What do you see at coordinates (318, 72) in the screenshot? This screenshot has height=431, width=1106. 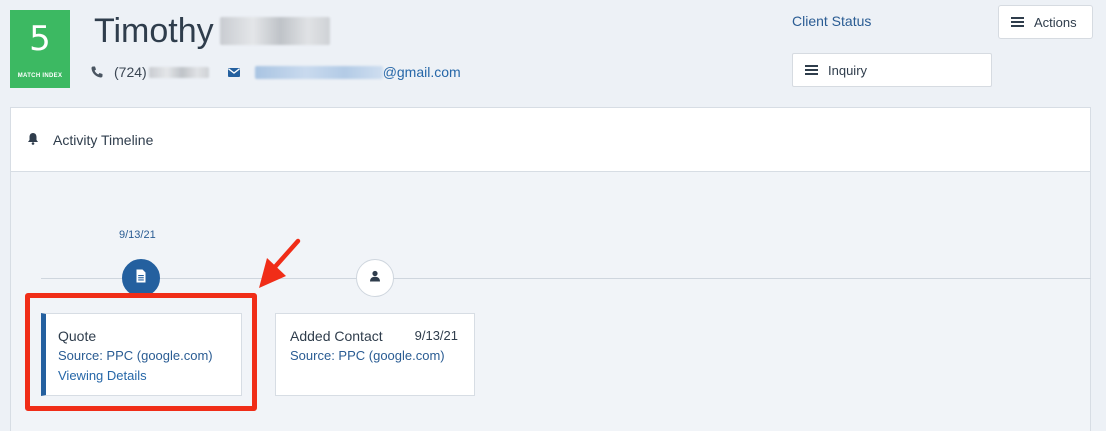 I see `redacted-email` at bounding box center [318, 72].